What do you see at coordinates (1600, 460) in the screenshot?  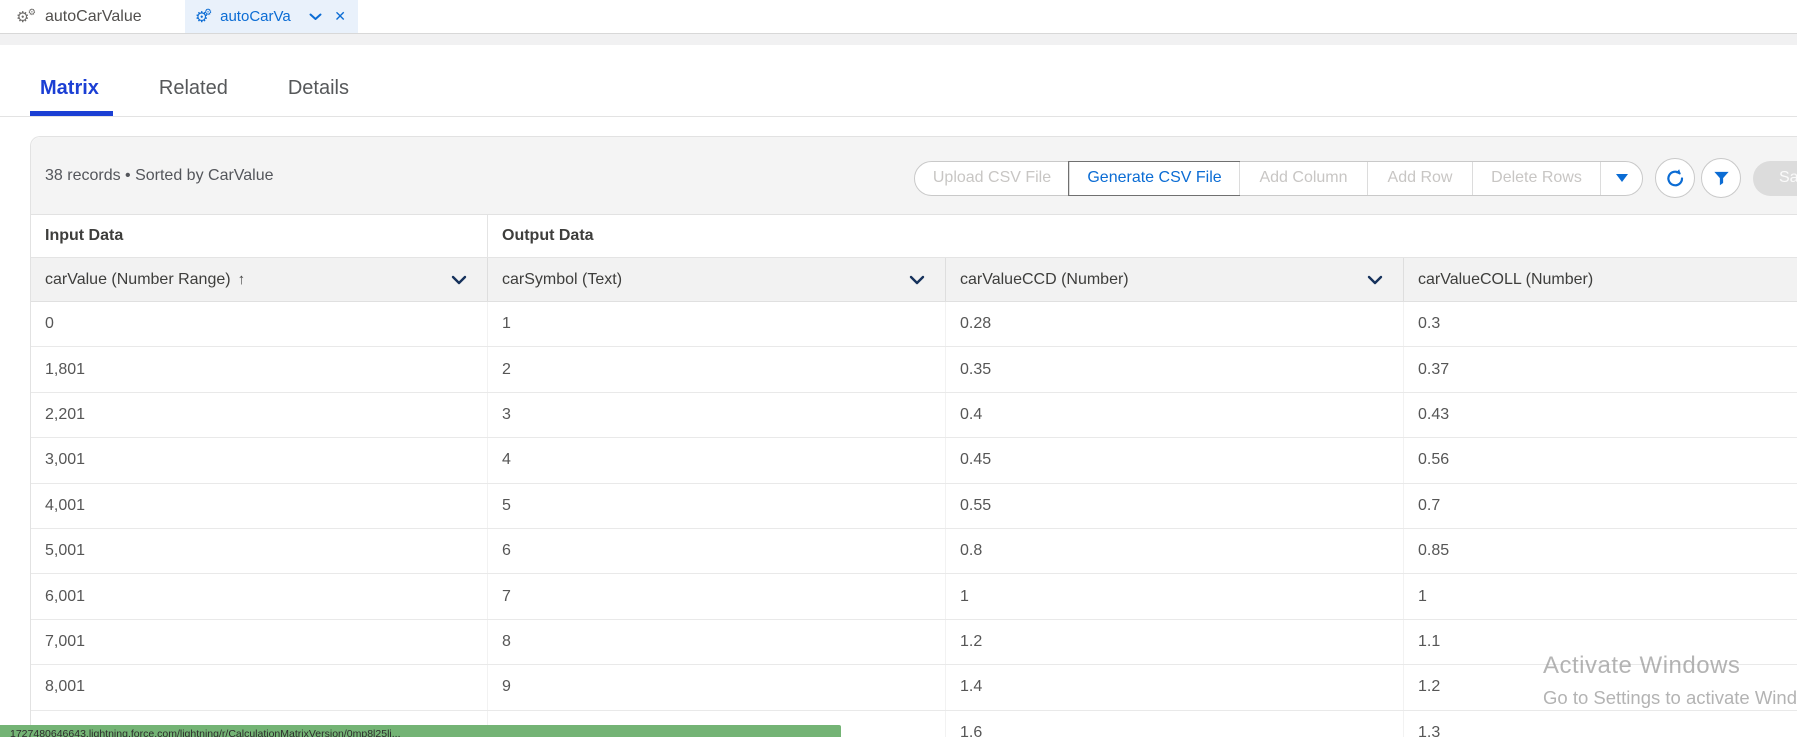 I see `table-cell: 0.56` at bounding box center [1600, 460].